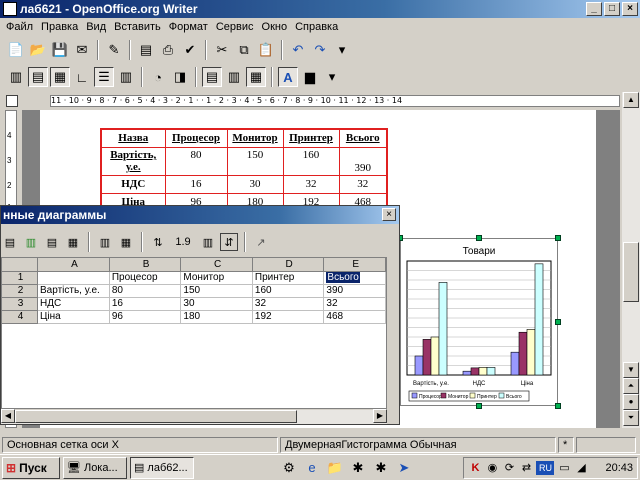 This screenshot has width=640, height=480. What do you see at coordinates (38, 77) in the screenshot?
I see `chart-title-icon: ▤` at bounding box center [38, 77].